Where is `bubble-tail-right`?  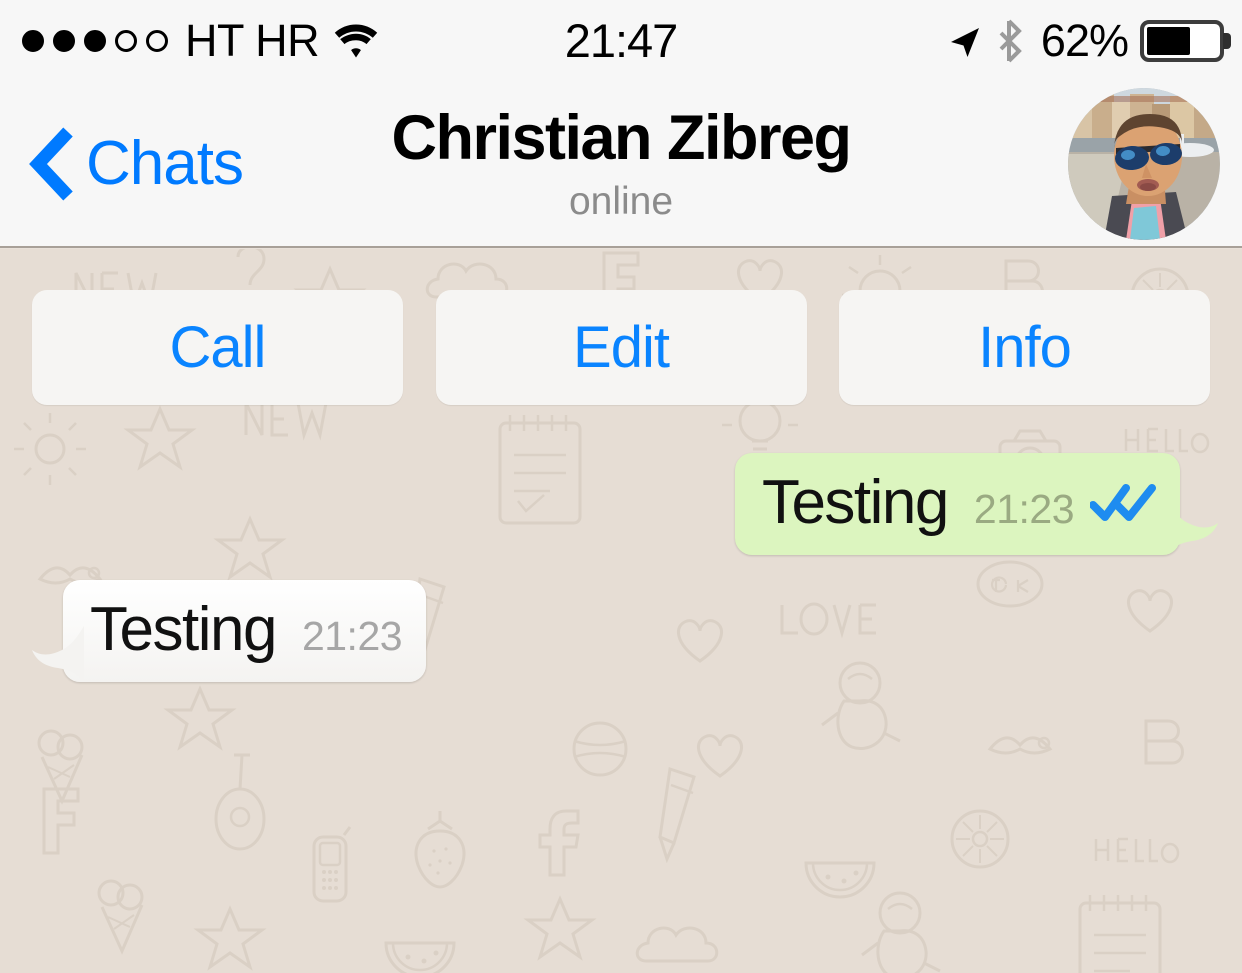
bubble-tail-right is located at coordinates (1192, 527).